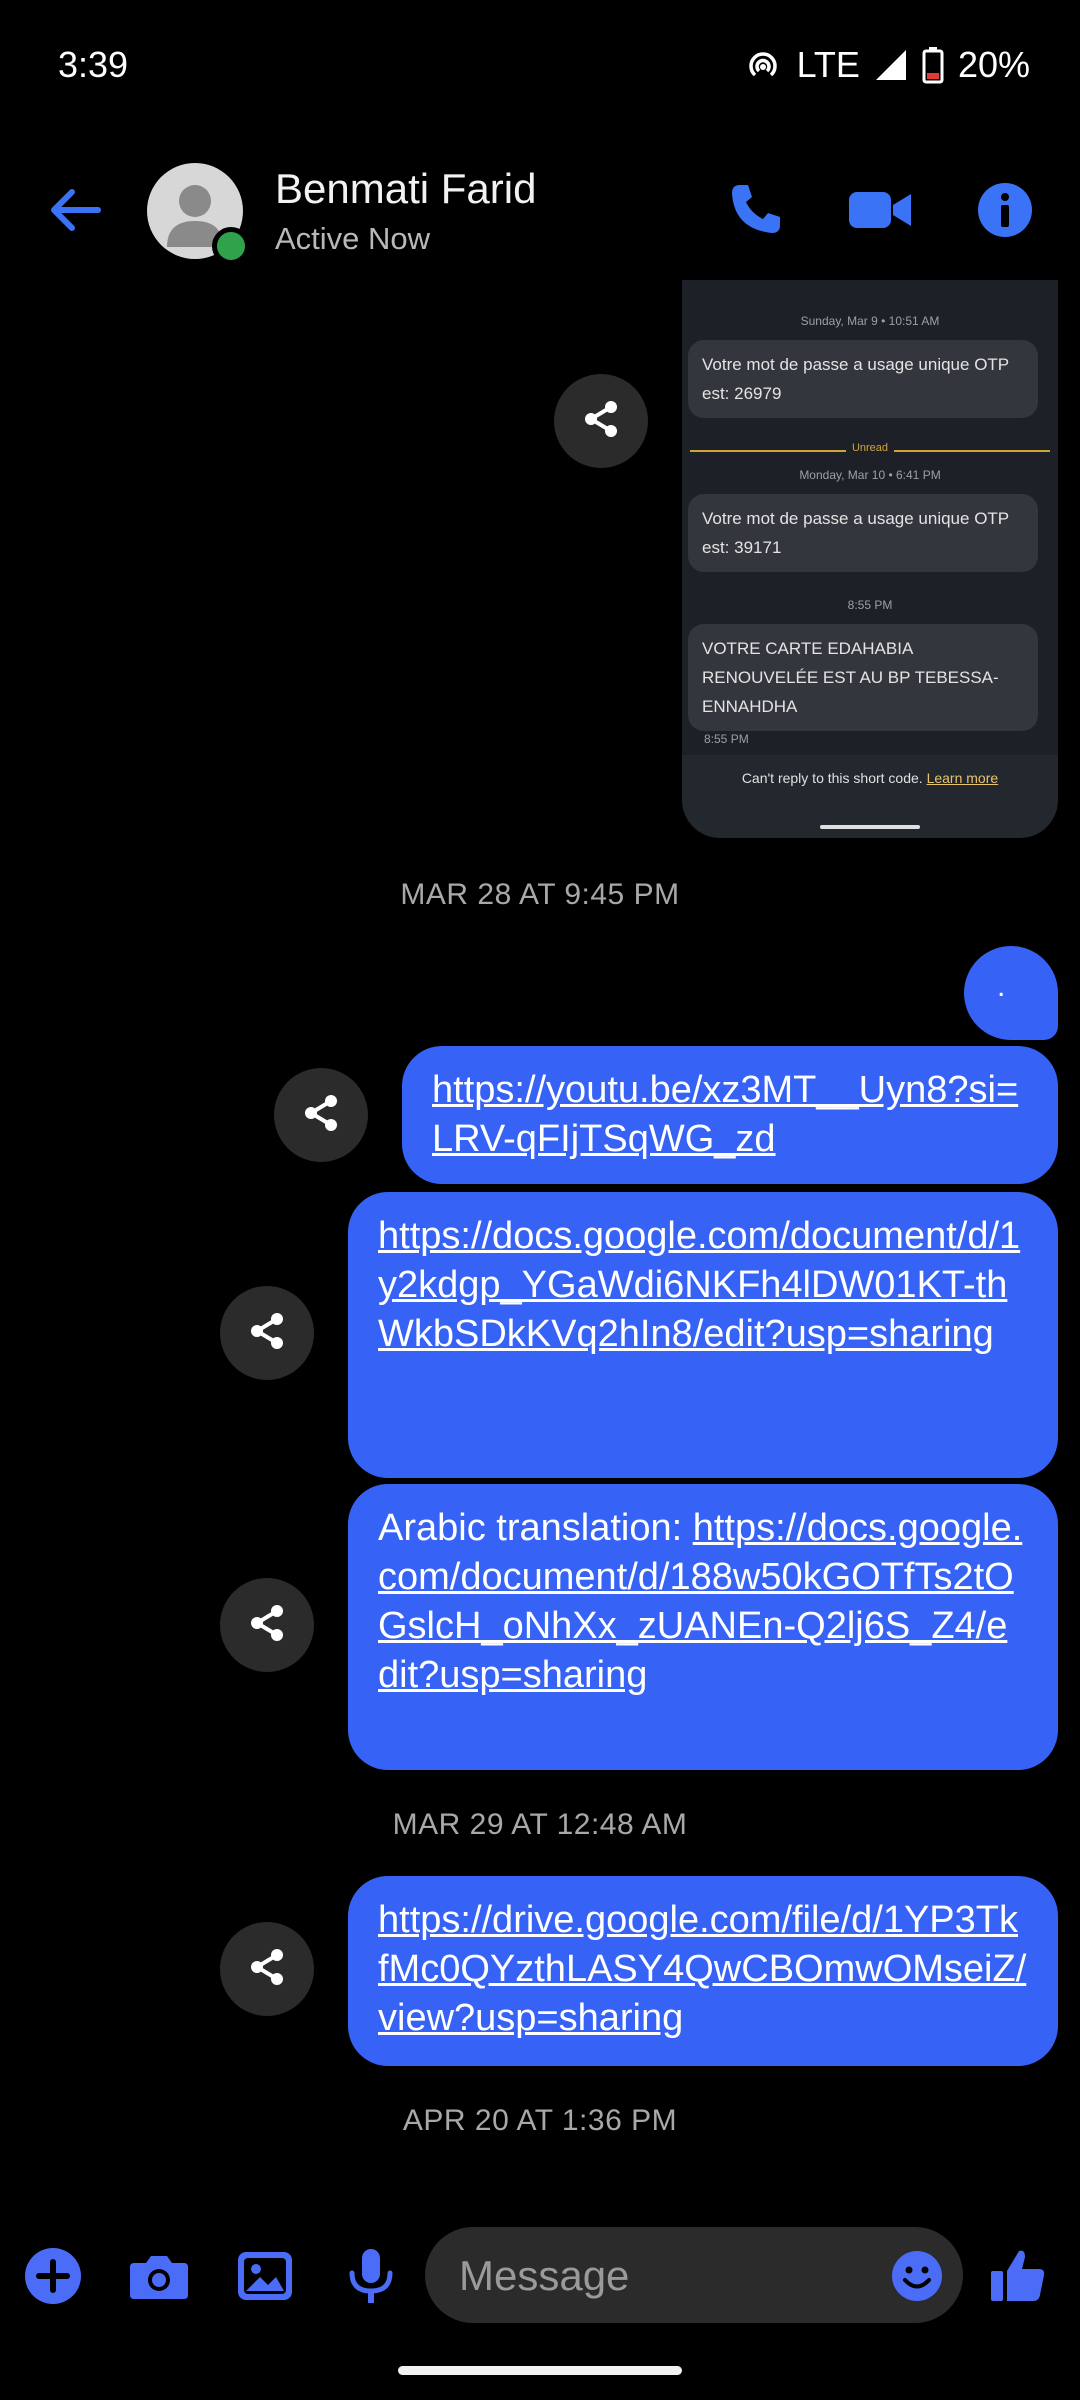 The image size is (1080, 2400). Describe the element at coordinates (231, 246) in the screenshot. I see `online-indicator` at that location.